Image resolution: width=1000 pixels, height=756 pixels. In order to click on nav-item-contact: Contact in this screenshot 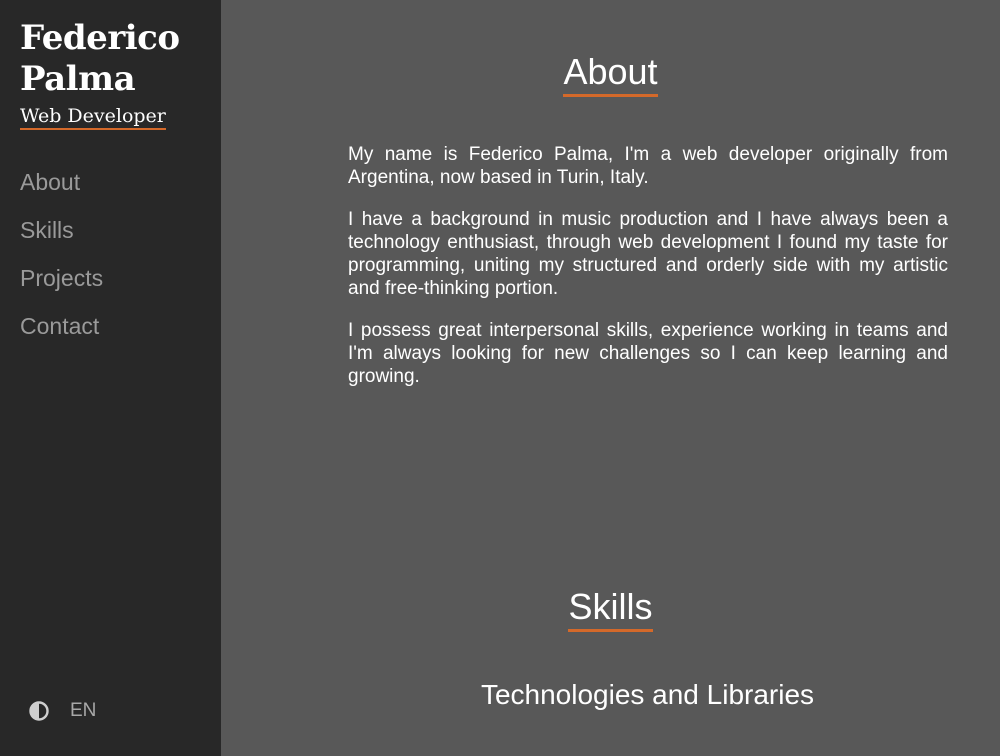, I will do `click(61, 334)`.